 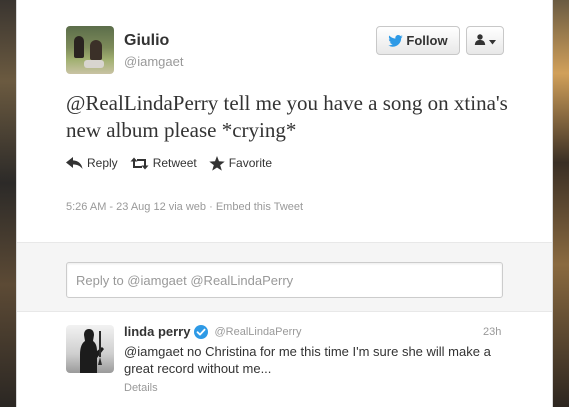 What do you see at coordinates (396, 40) in the screenshot?
I see `bird-icon` at bounding box center [396, 40].